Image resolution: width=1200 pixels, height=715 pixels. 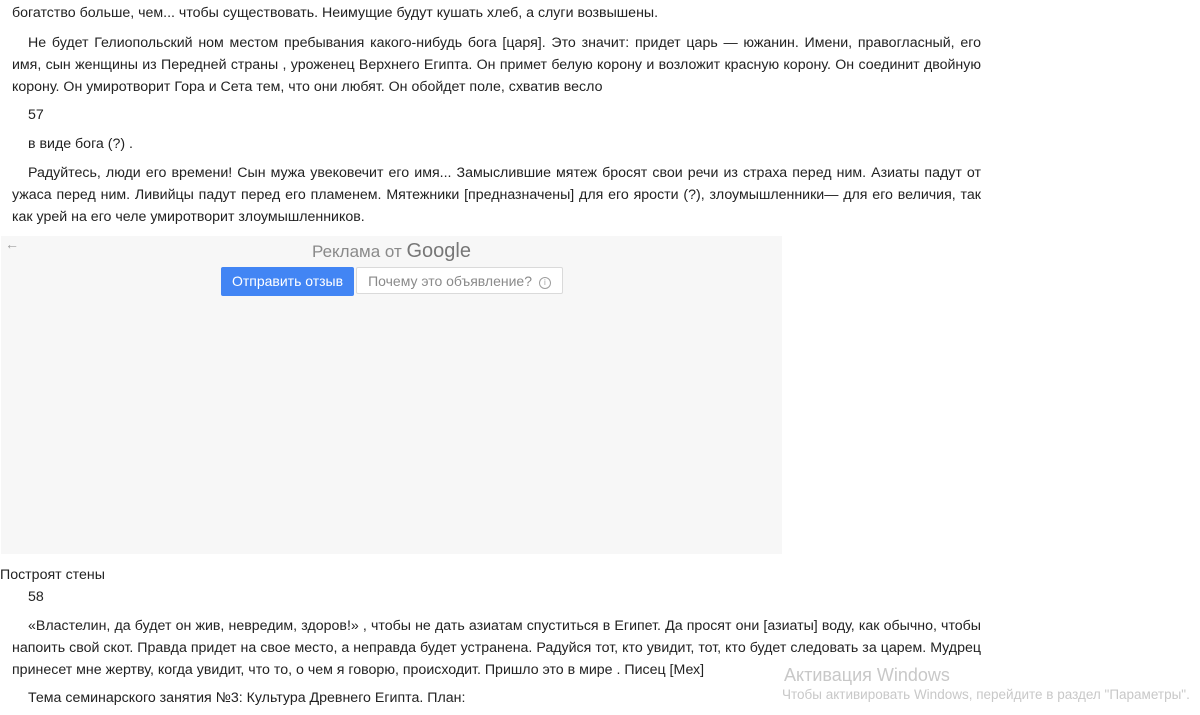 I want to click on windows-activation-title: Активация Windows, so click(x=867, y=675).